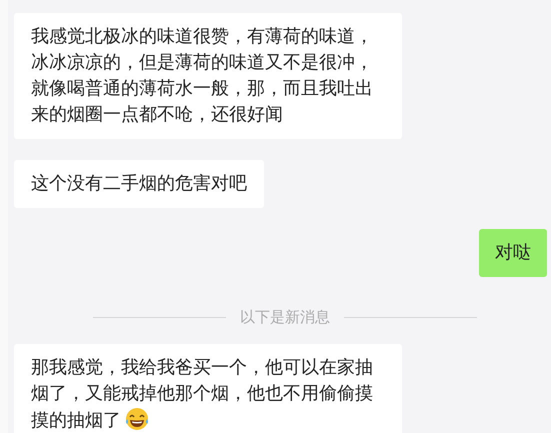  Describe the element at coordinates (208, 388) in the screenshot. I see `message-bubble: 那我感觉，我给我爸买一个，他可以在家抽烟了，又能戒掉他那个烟，他也不用偷偷摸摸的抽烟了` at that location.